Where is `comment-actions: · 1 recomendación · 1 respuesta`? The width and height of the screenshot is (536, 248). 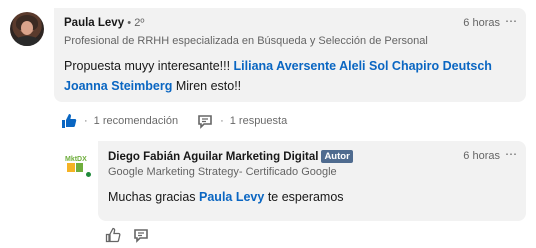
comment-actions: · 1 recomendación · 1 respuesta is located at coordinates (173, 121).